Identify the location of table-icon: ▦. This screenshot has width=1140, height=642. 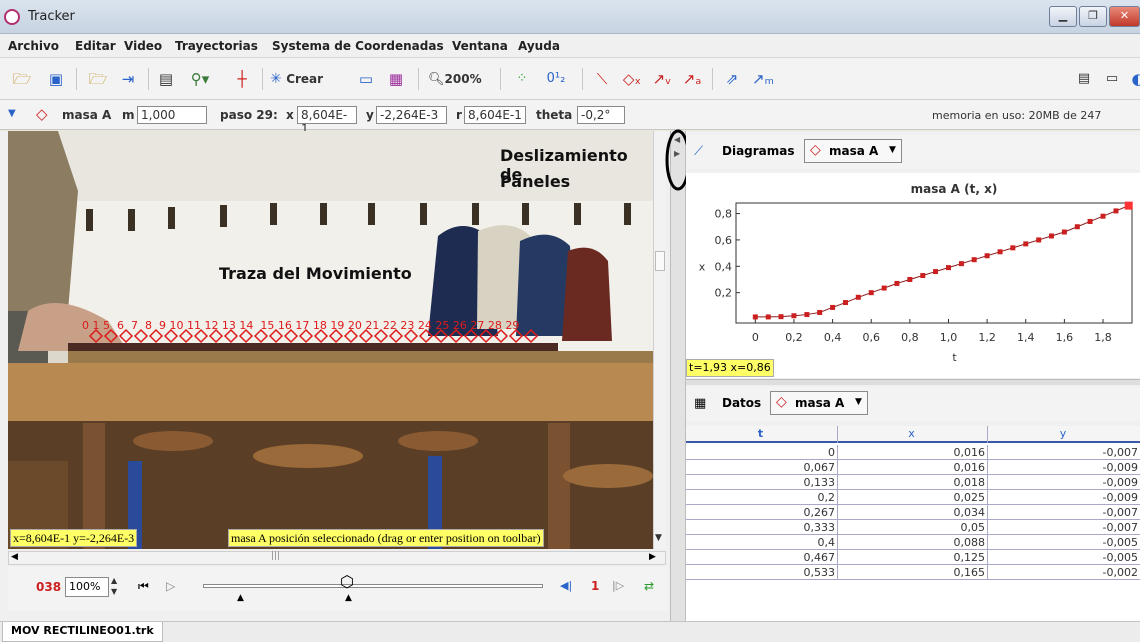
(700, 403).